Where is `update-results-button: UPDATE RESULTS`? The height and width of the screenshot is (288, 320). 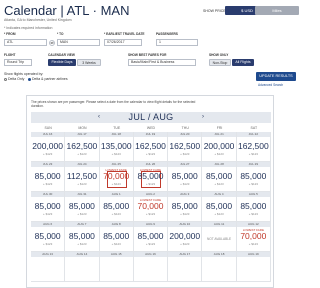
update-results-button: UPDATE RESULTS is located at coordinates (276, 76).